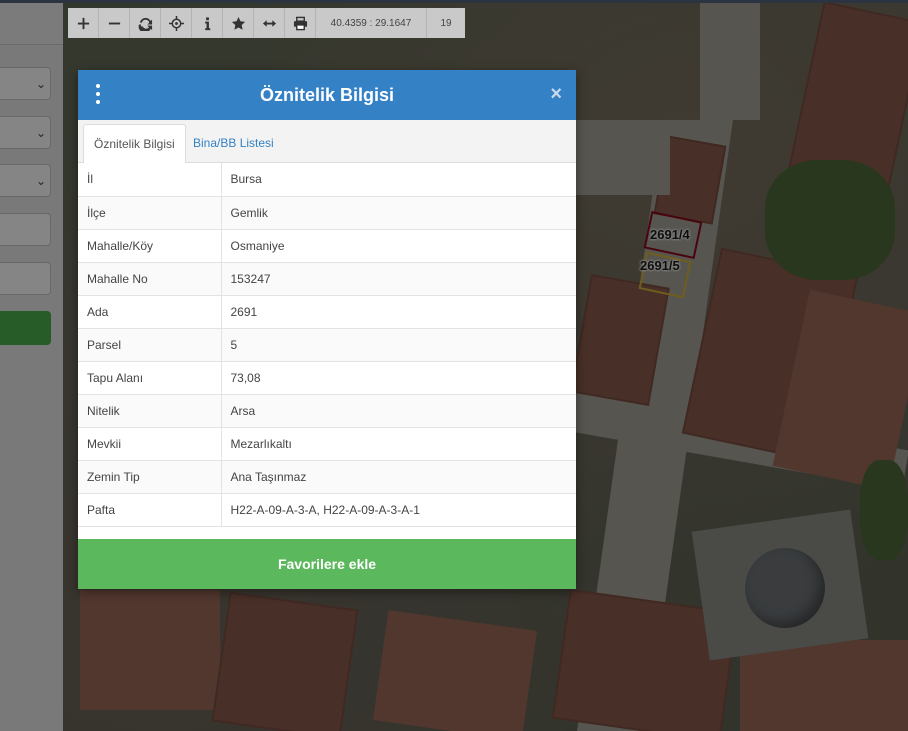 The image size is (908, 731). I want to click on attribute-value: 2691, so click(398, 312).